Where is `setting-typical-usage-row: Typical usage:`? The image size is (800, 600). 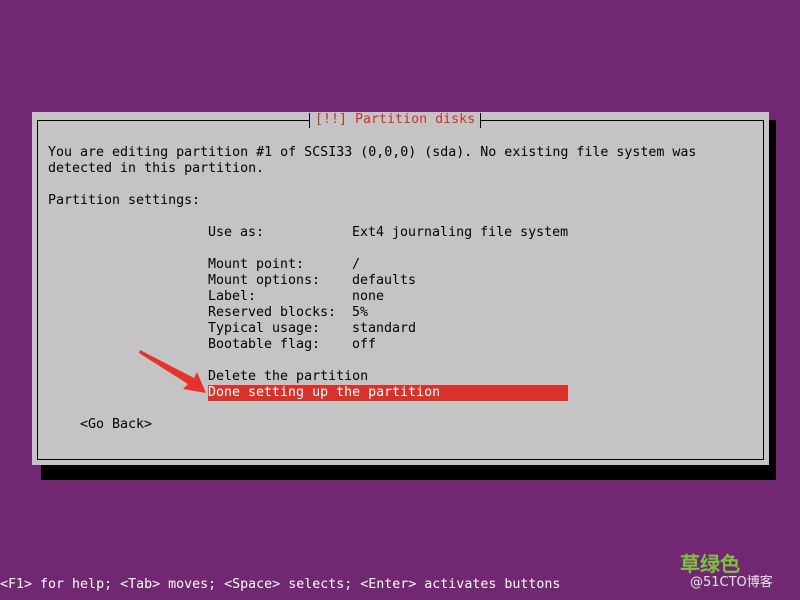
setting-typical-usage-row: Typical usage: is located at coordinates (264, 329).